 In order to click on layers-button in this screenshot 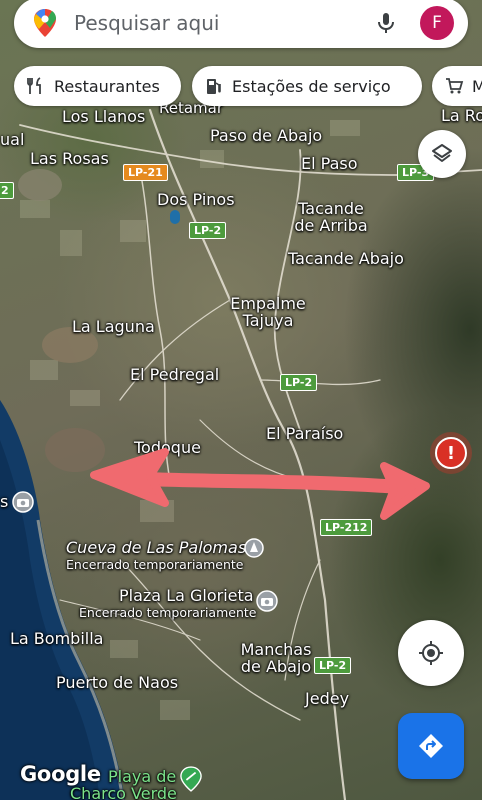, I will do `click(442, 154)`.